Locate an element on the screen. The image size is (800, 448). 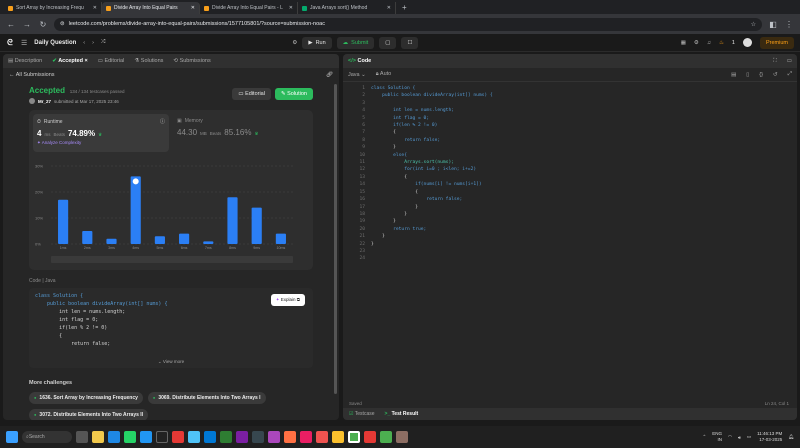
tab-accepted: ✔ Accepted × is located at coordinates (69, 61).